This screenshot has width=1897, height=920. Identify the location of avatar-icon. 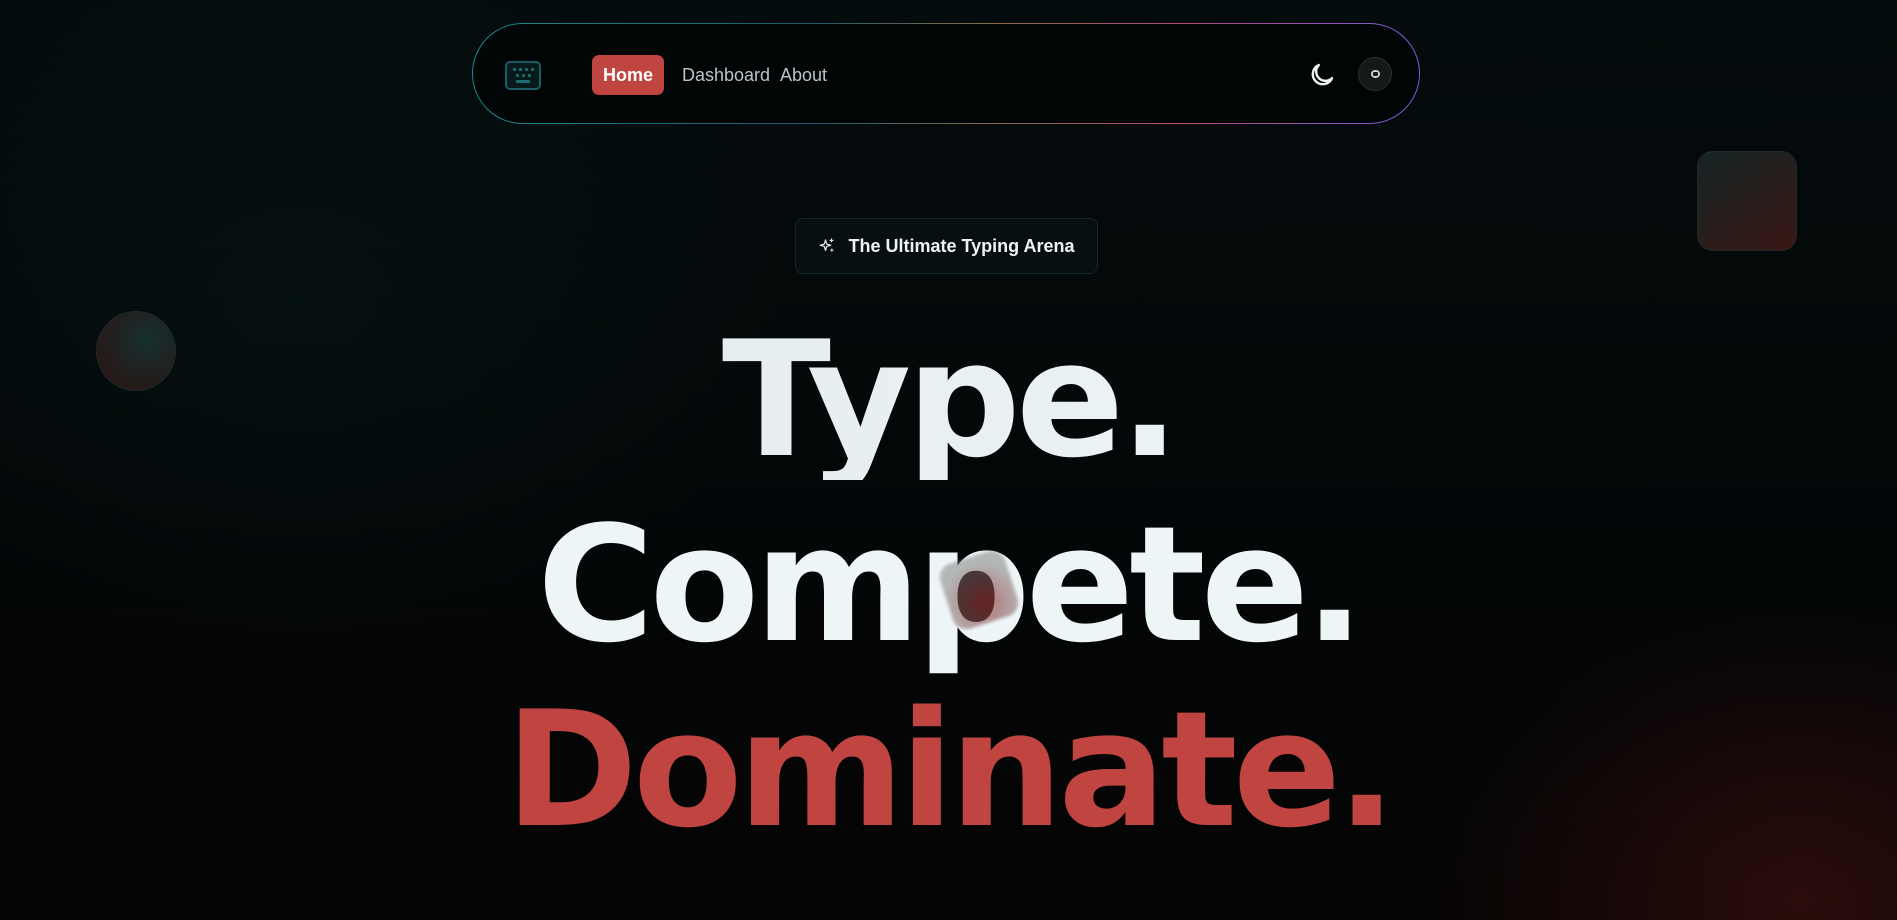
(1375, 74).